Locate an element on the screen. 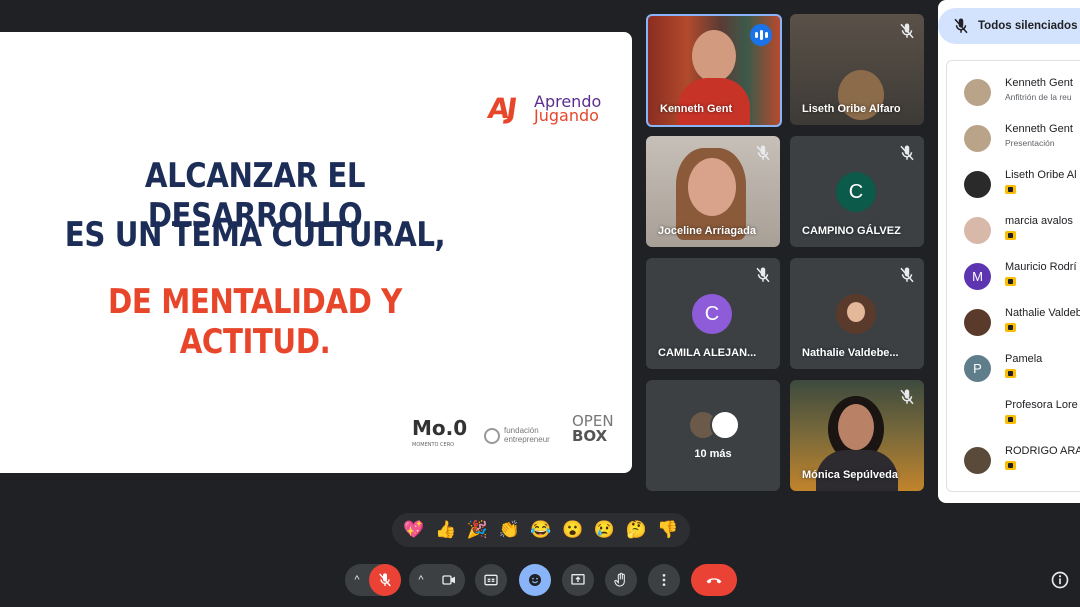 The height and width of the screenshot is (607, 1080). participant-role: Anfitrión de la reu is located at coordinates (1038, 97).